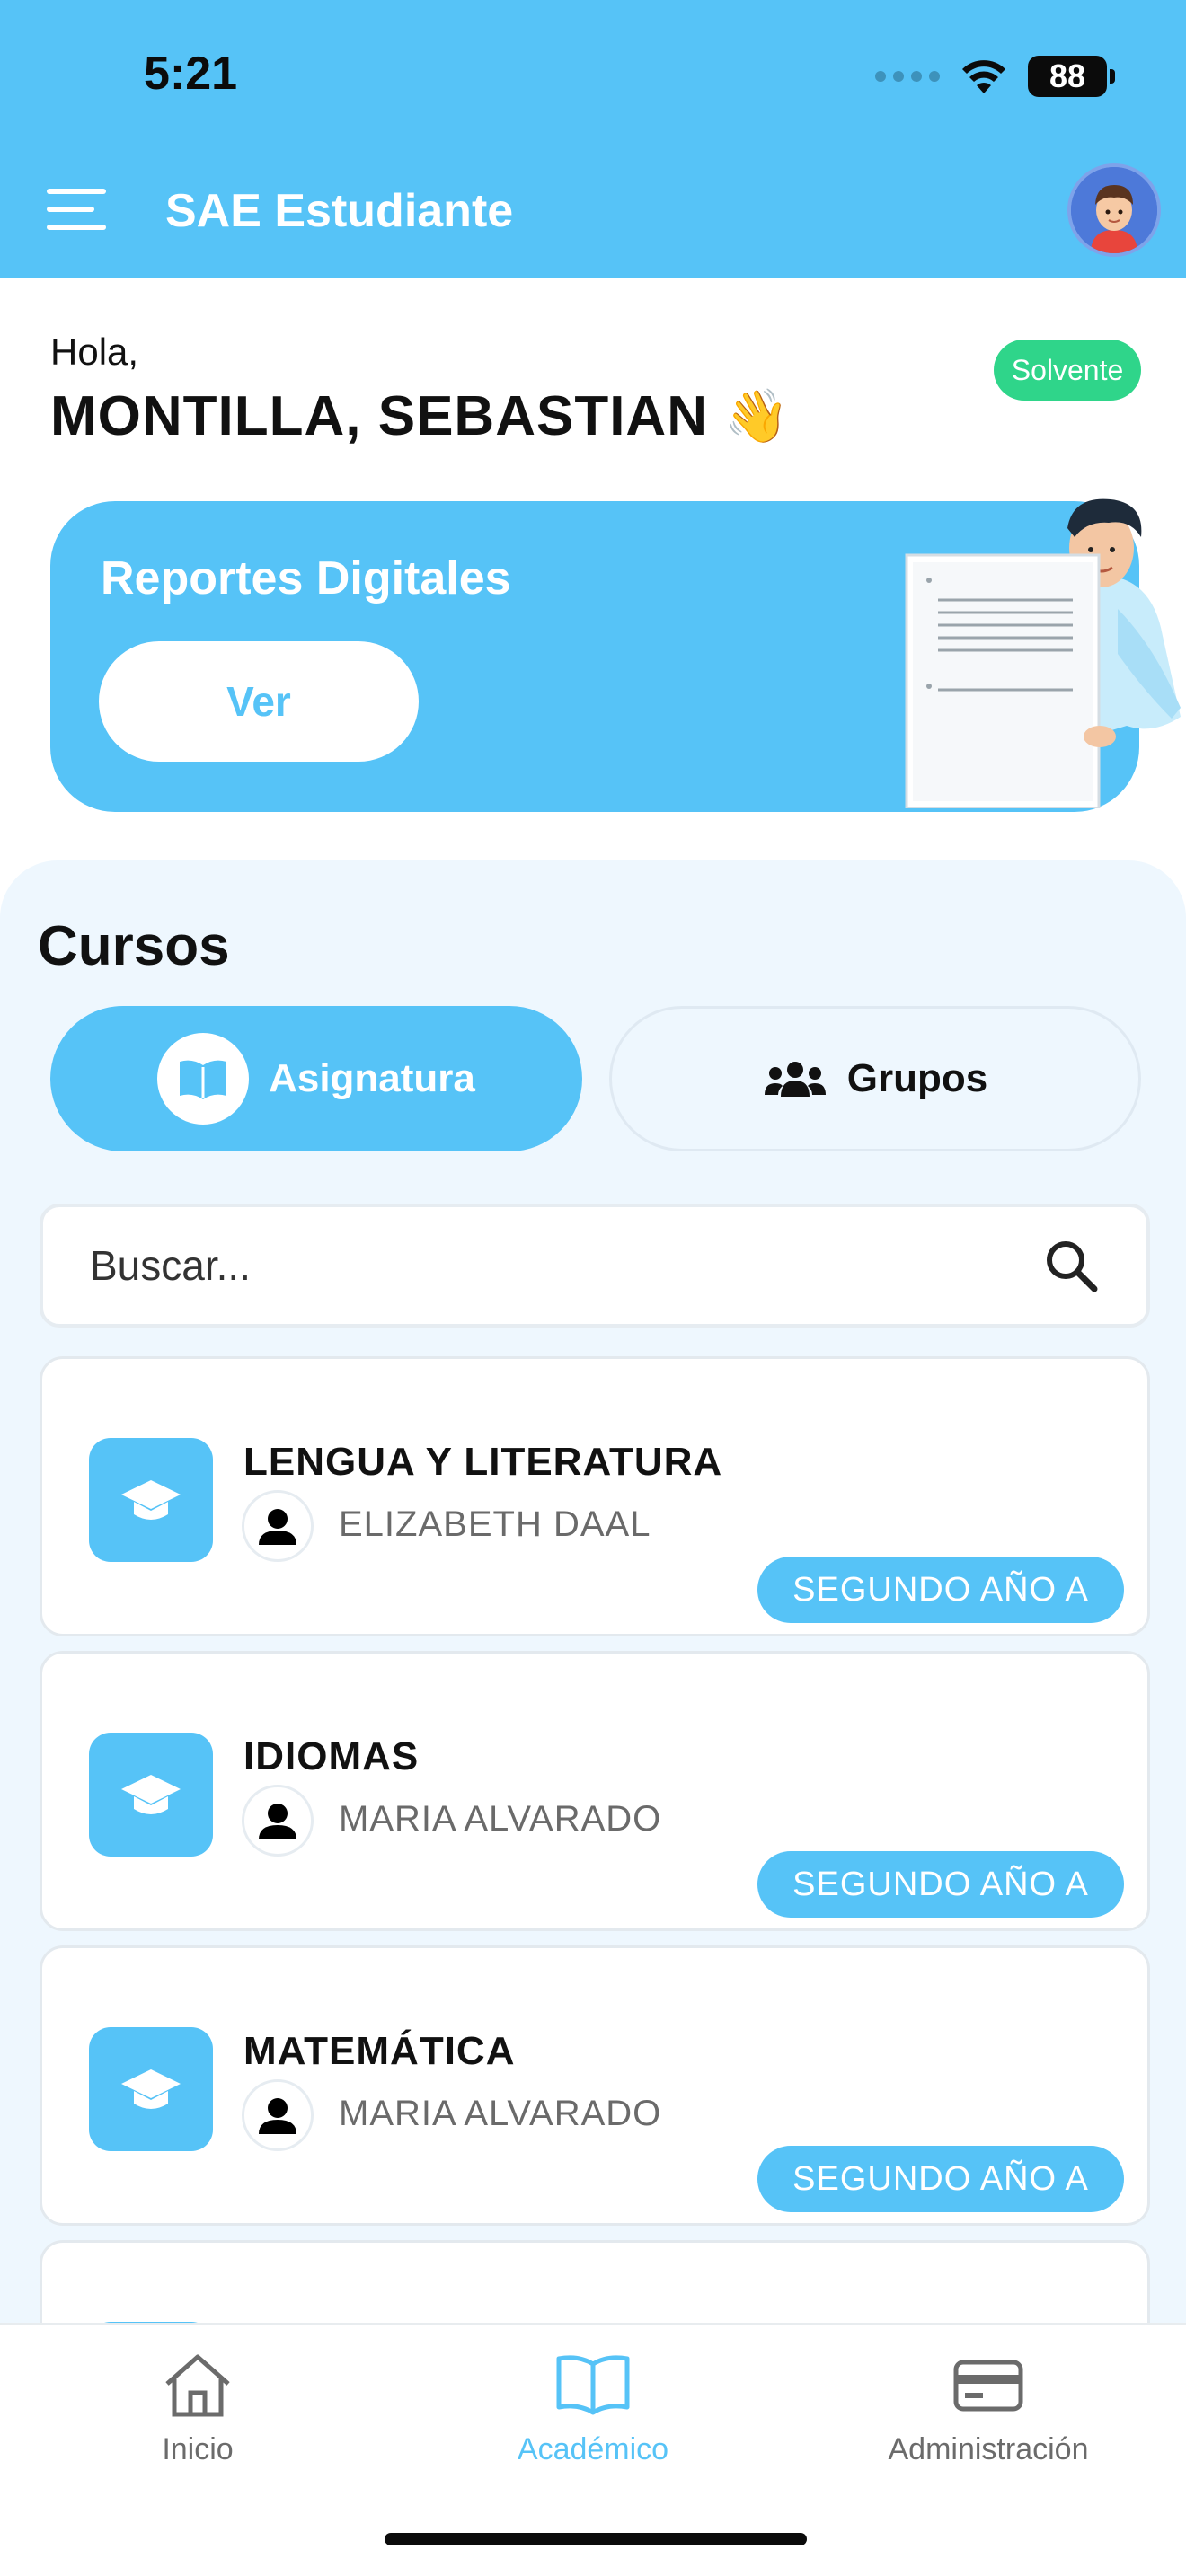 Image resolution: width=1186 pixels, height=2576 pixels. I want to click on student-name-row: MONTILLA, SEBASTIAN 👋, so click(420, 416).